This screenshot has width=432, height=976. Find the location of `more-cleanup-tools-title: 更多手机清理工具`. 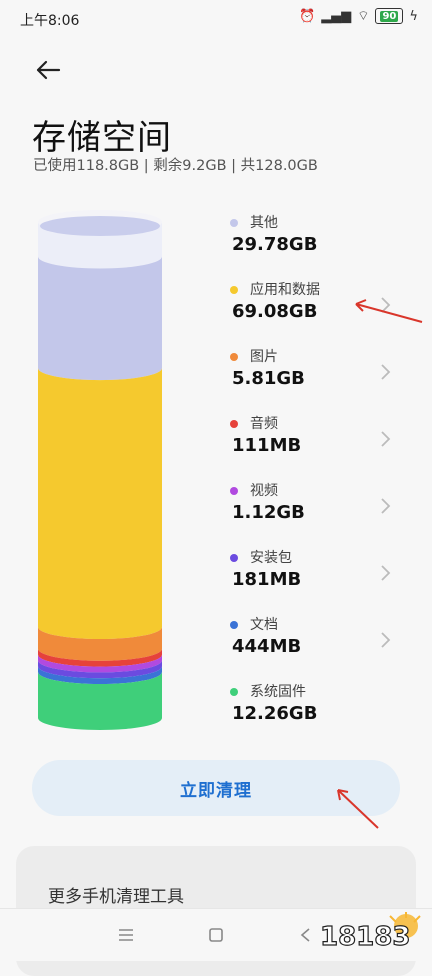

more-cleanup-tools-title: 更多手机清理工具 is located at coordinates (116, 897).